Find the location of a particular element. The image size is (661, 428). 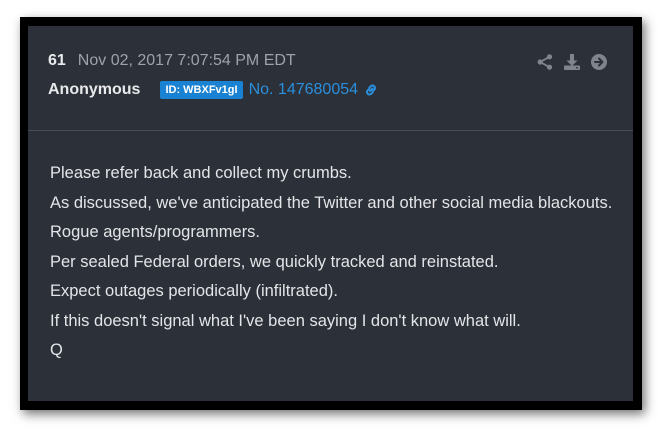

id-badge: ID: WBXFv1gI is located at coordinates (201, 90).